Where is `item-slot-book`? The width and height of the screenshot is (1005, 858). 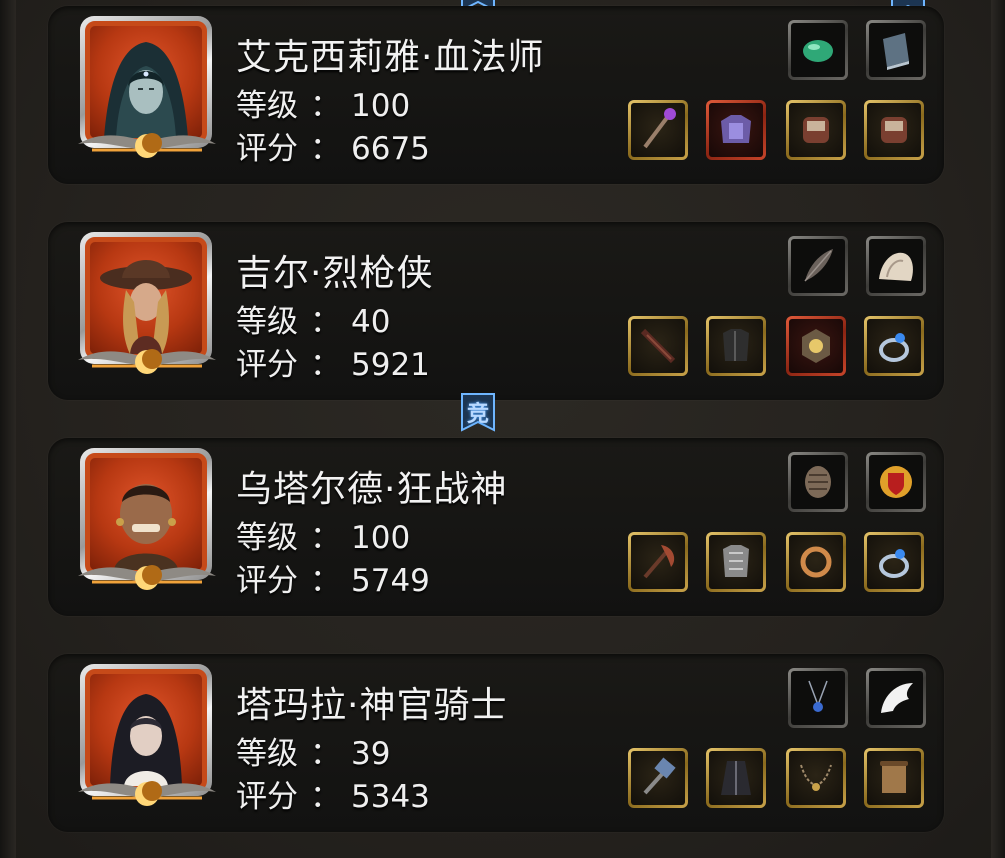 item-slot-book is located at coordinates (896, 50).